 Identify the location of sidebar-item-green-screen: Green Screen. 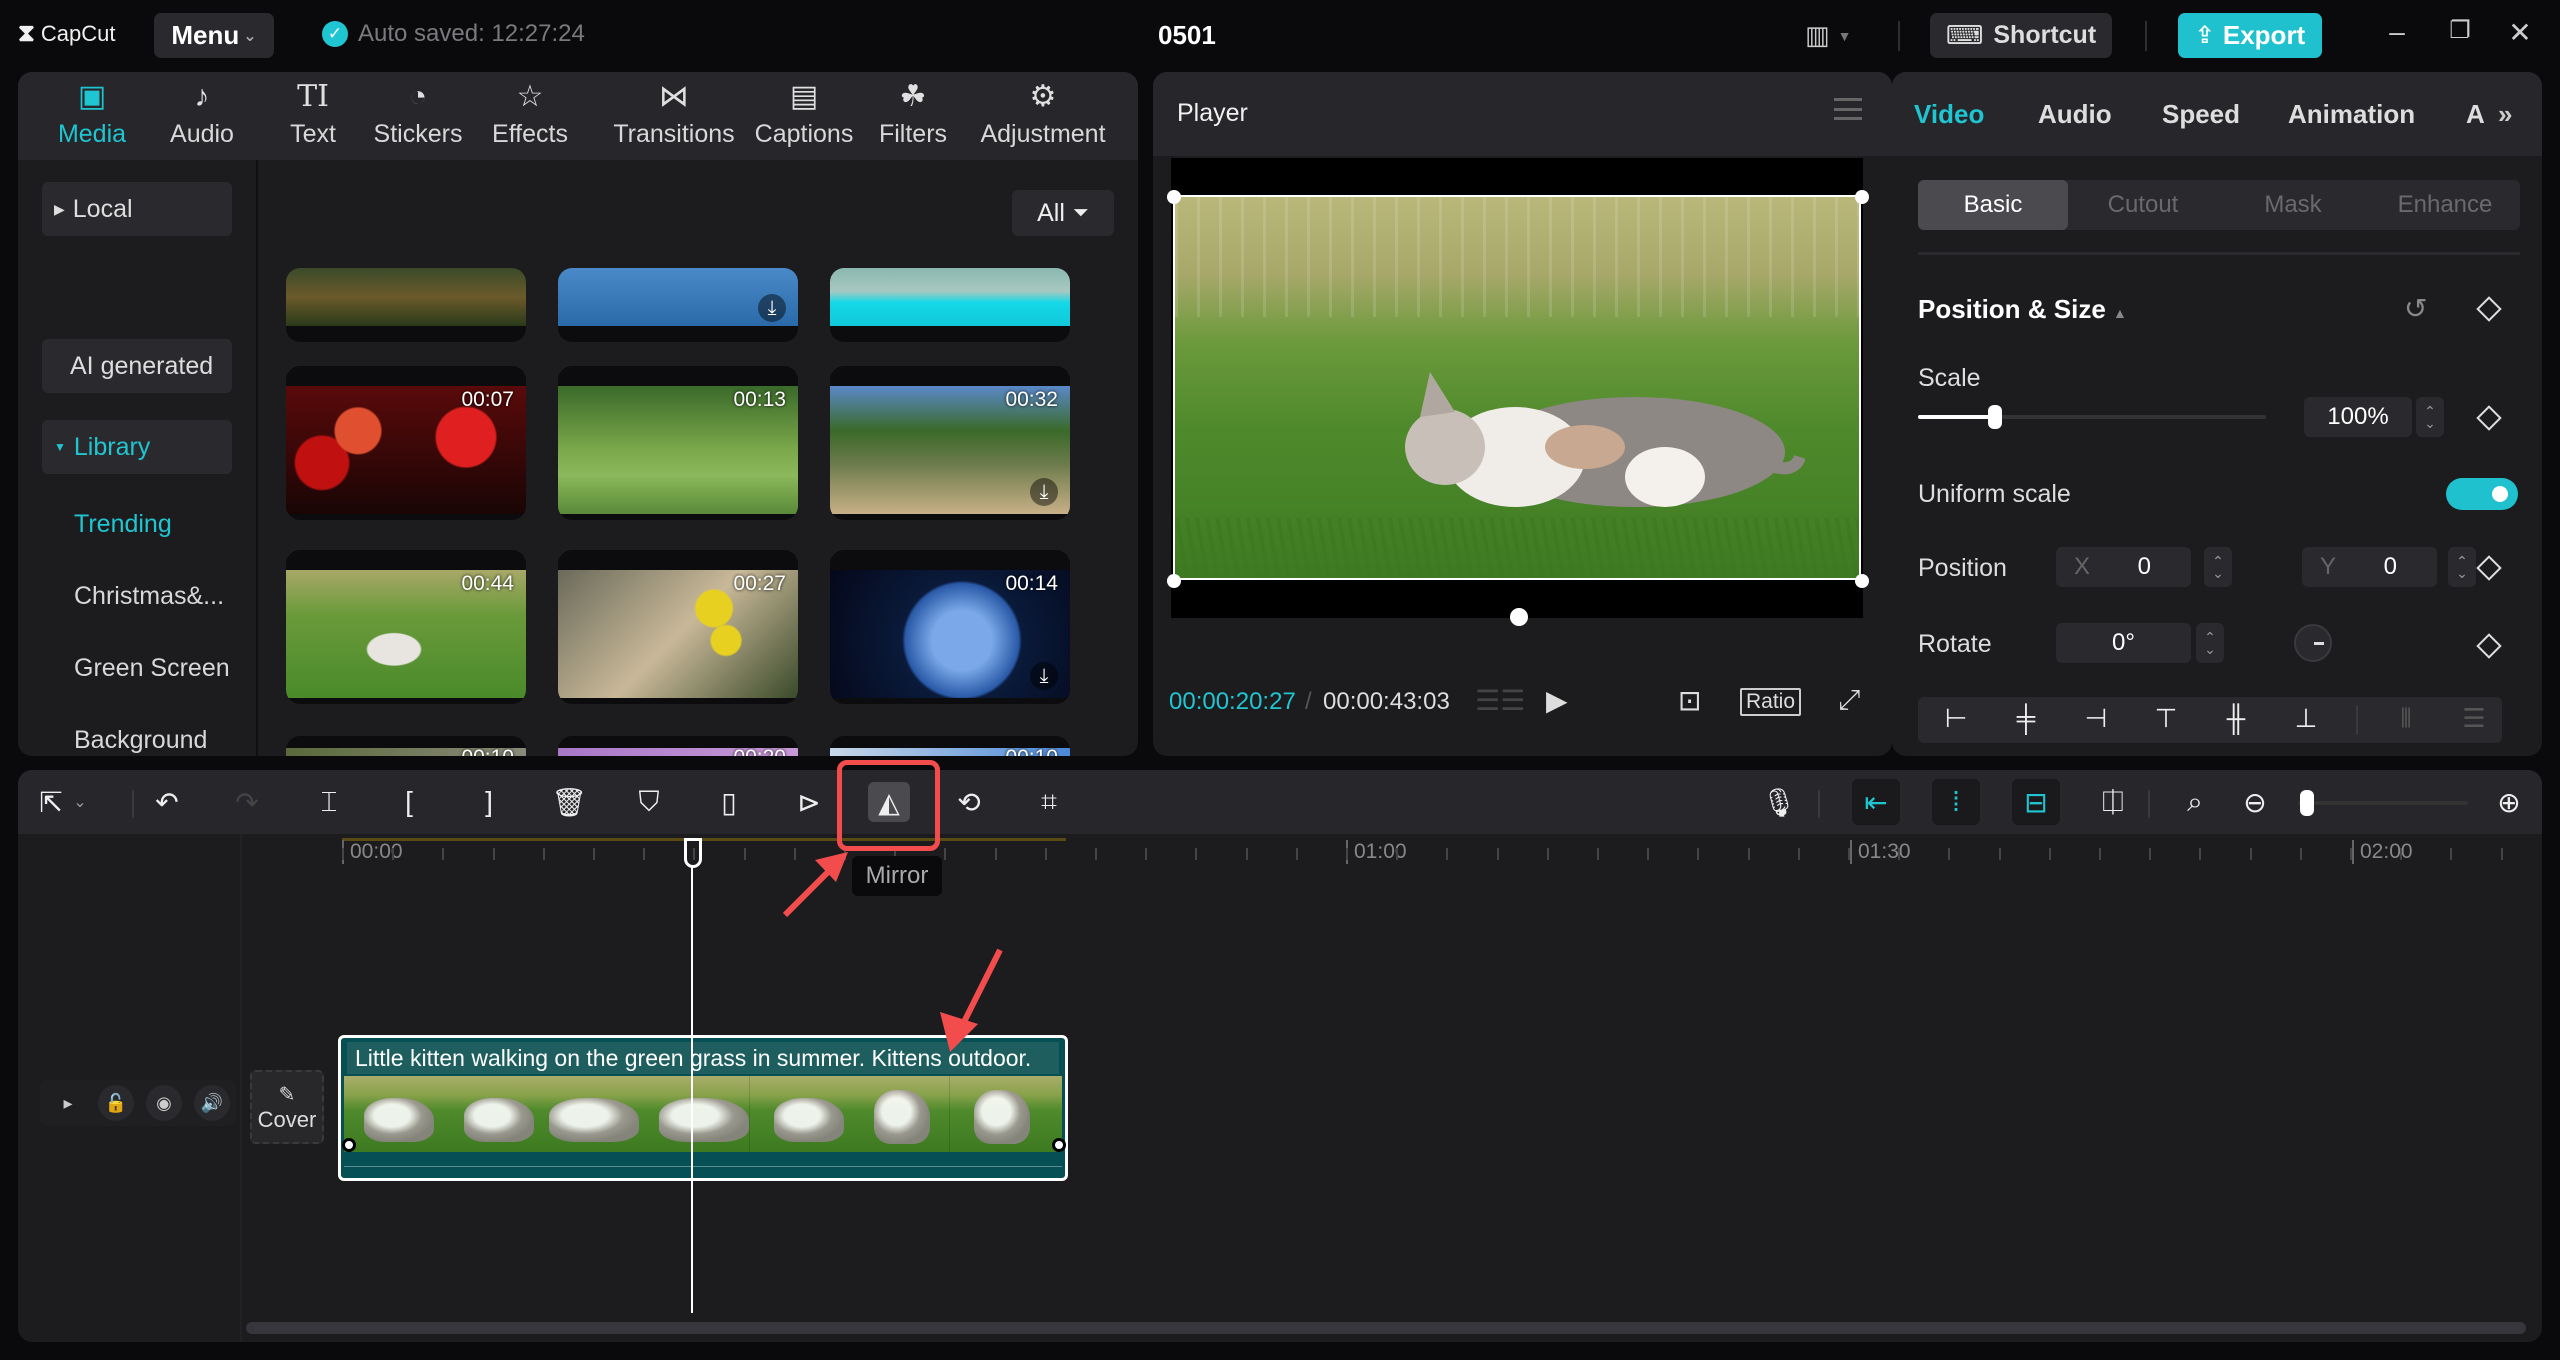
(152, 668).